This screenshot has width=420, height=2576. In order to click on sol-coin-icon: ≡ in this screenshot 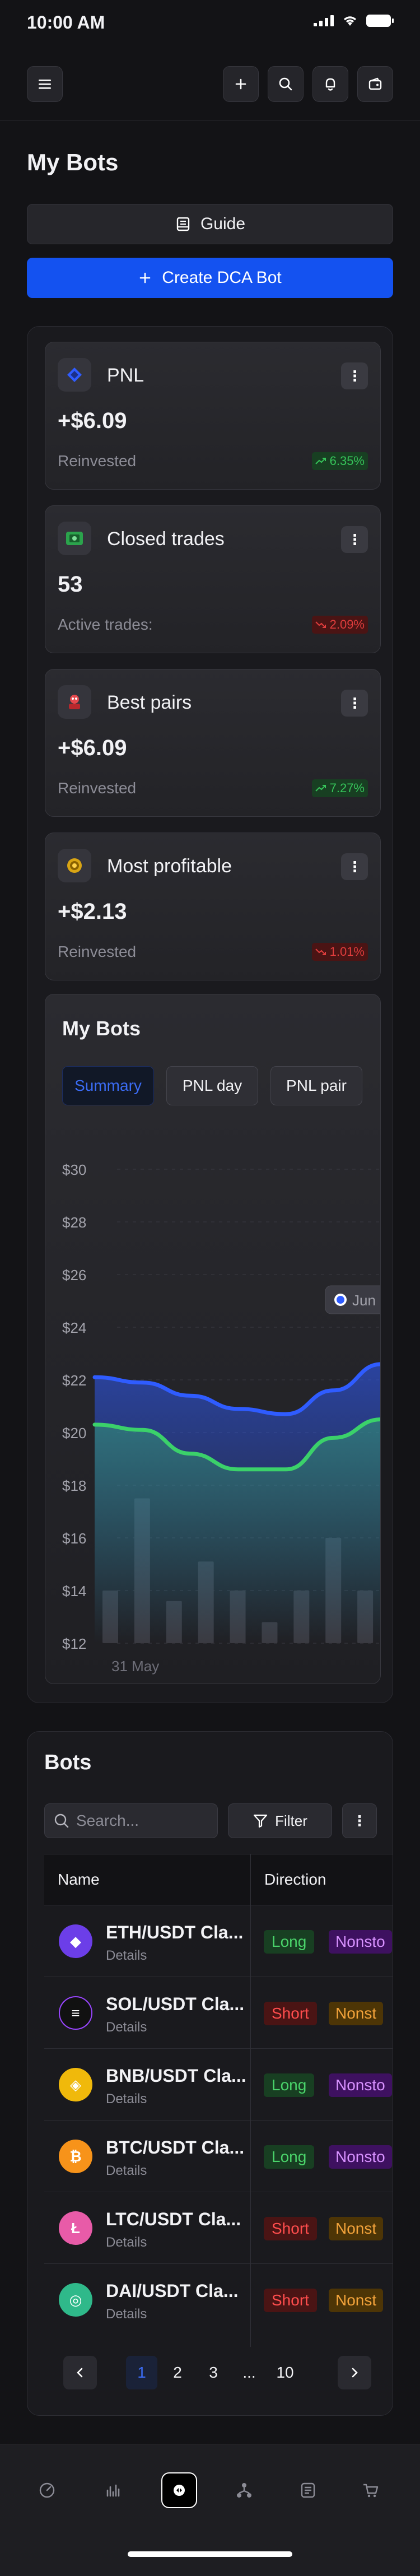, I will do `click(76, 2013)`.